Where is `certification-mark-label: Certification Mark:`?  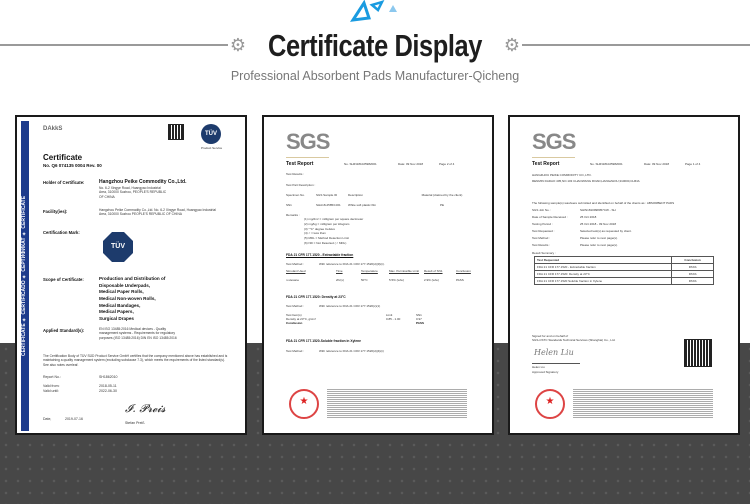 certification-mark-label: Certification Mark: is located at coordinates (61, 232).